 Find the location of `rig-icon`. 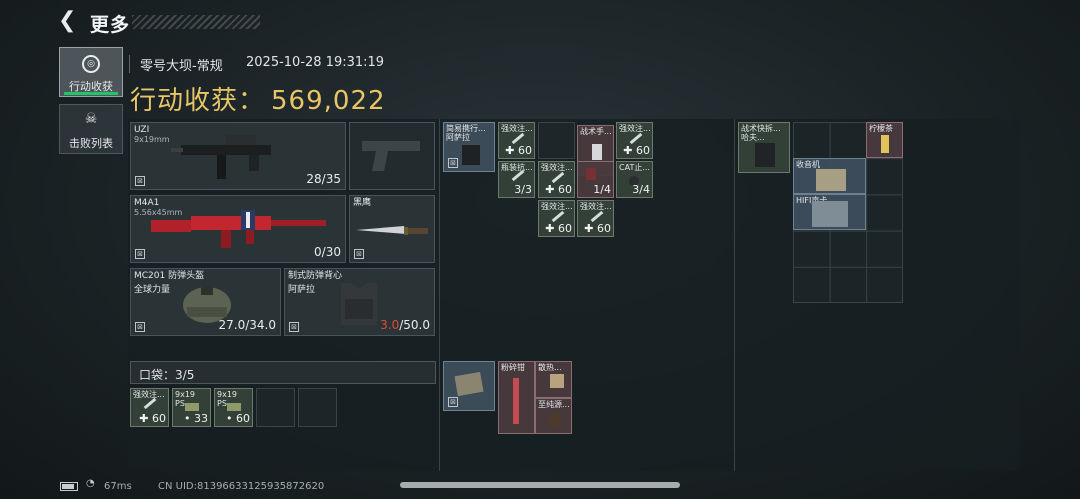

rig-icon is located at coordinates (765, 155).